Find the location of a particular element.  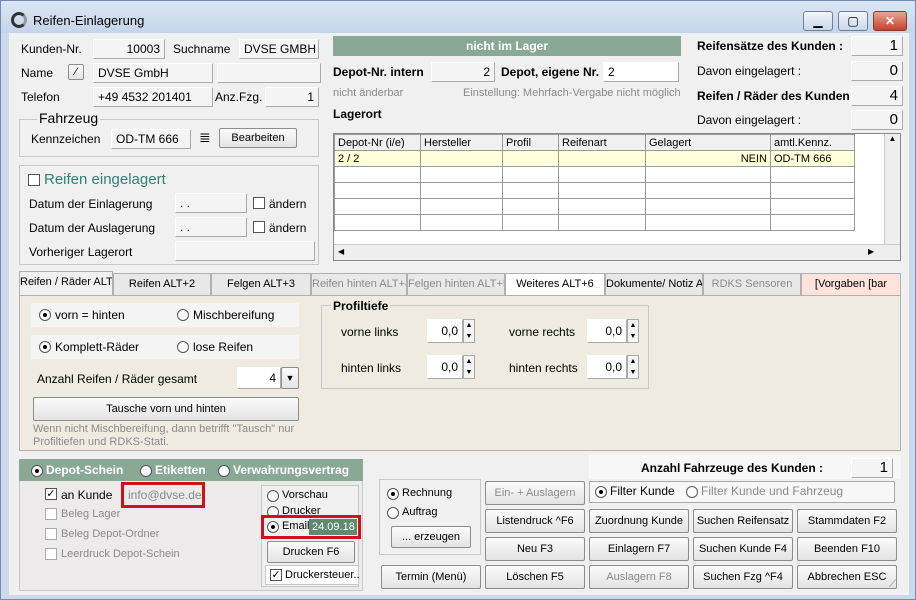

depot-folder-checkbox is located at coordinates (51, 534).